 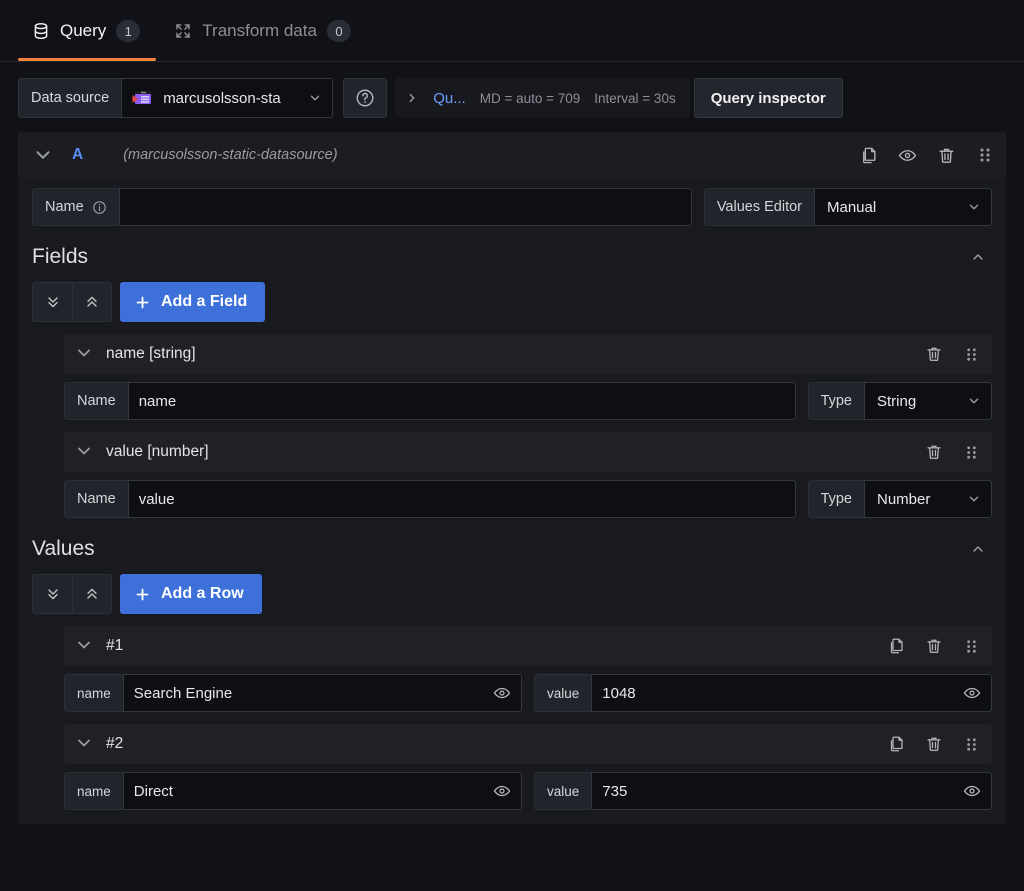 I want to click on field-type-select: String, so click(x=928, y=401).